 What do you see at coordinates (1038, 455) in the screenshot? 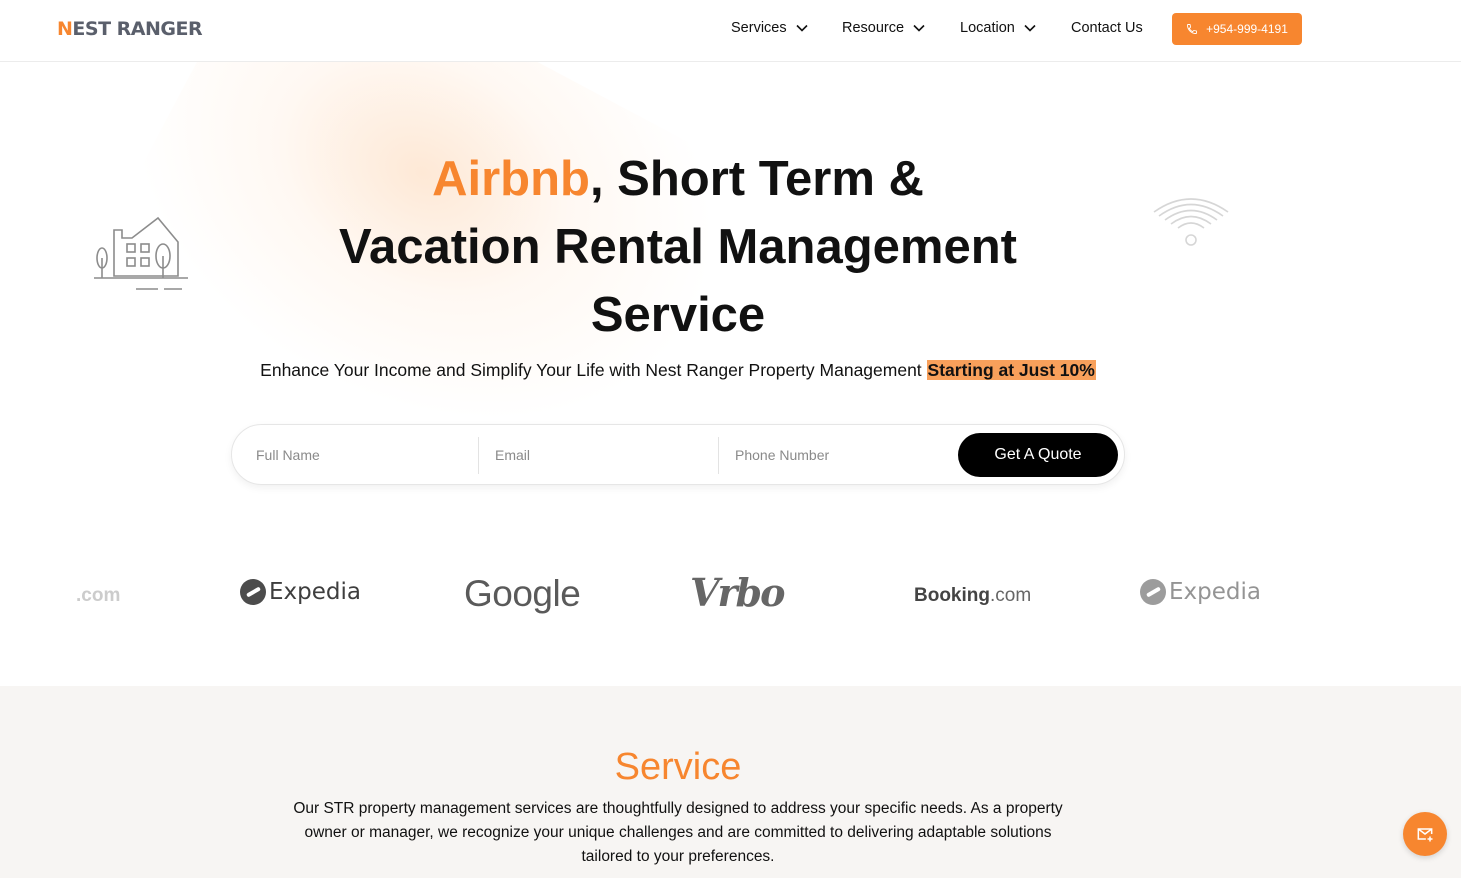
I see `get-a-quote-button: Get A Quote` at bounding box center [1038, 455].